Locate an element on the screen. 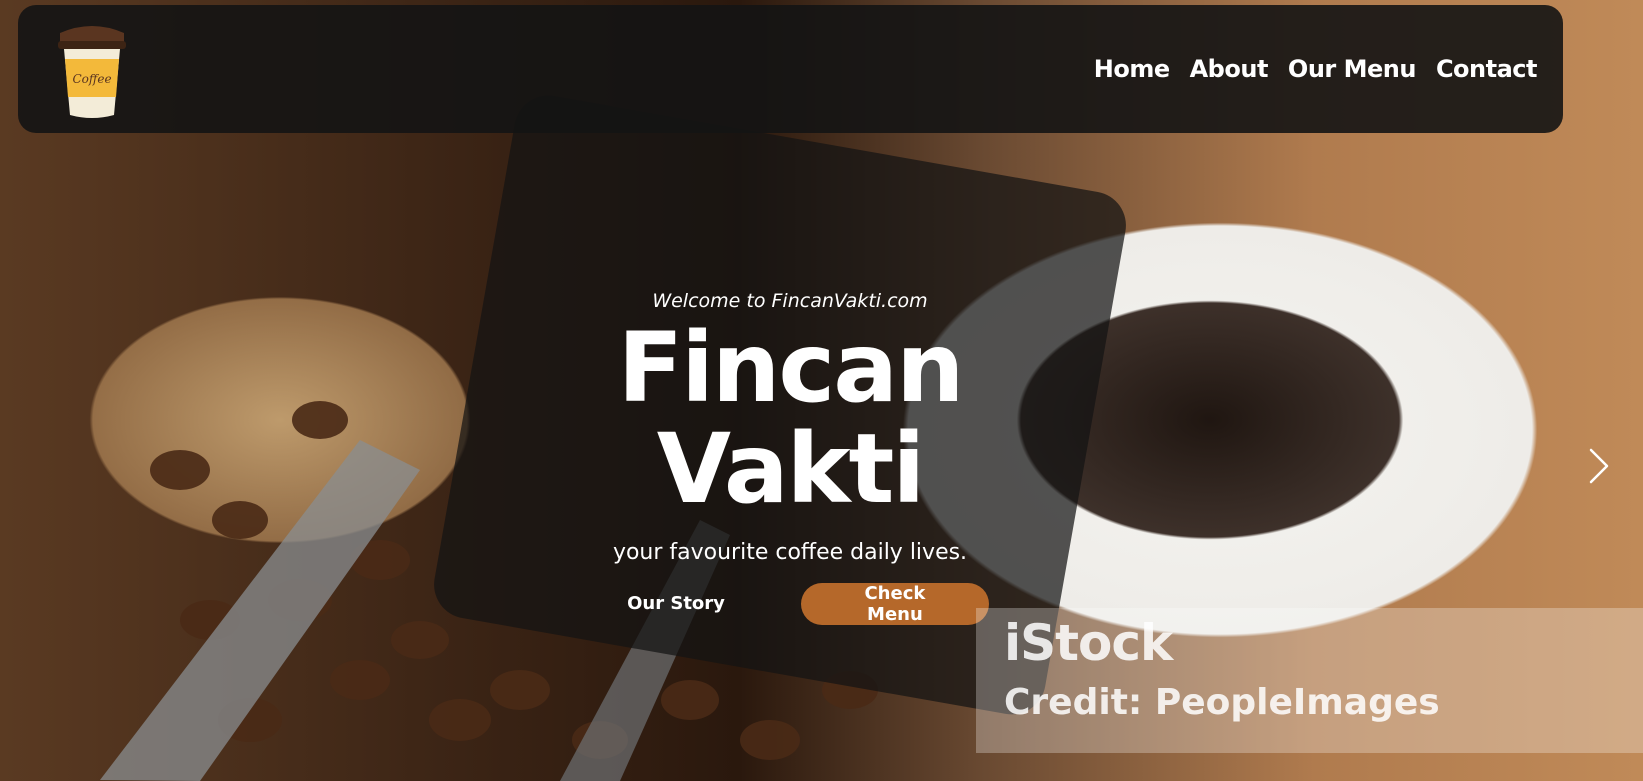  logo-text: Coffee is located at coordinates (91, 79).